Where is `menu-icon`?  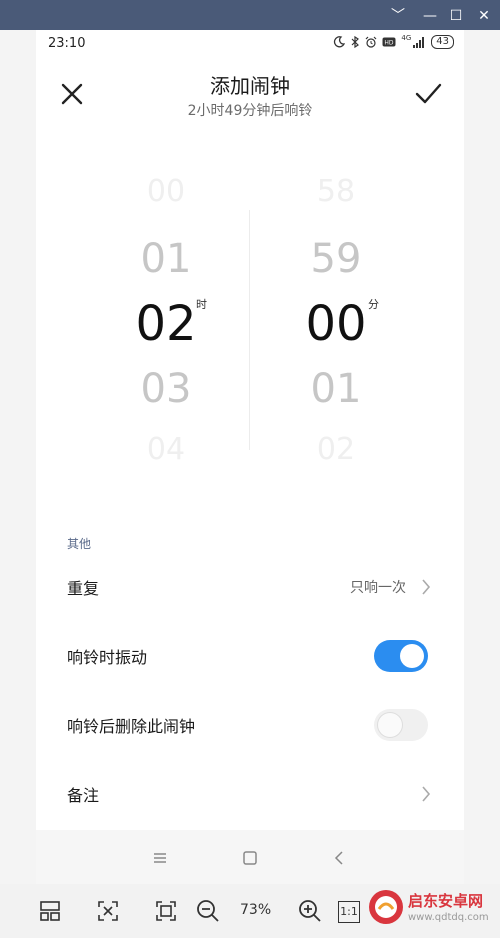 menu-icon is located at coordinates (160, 858).